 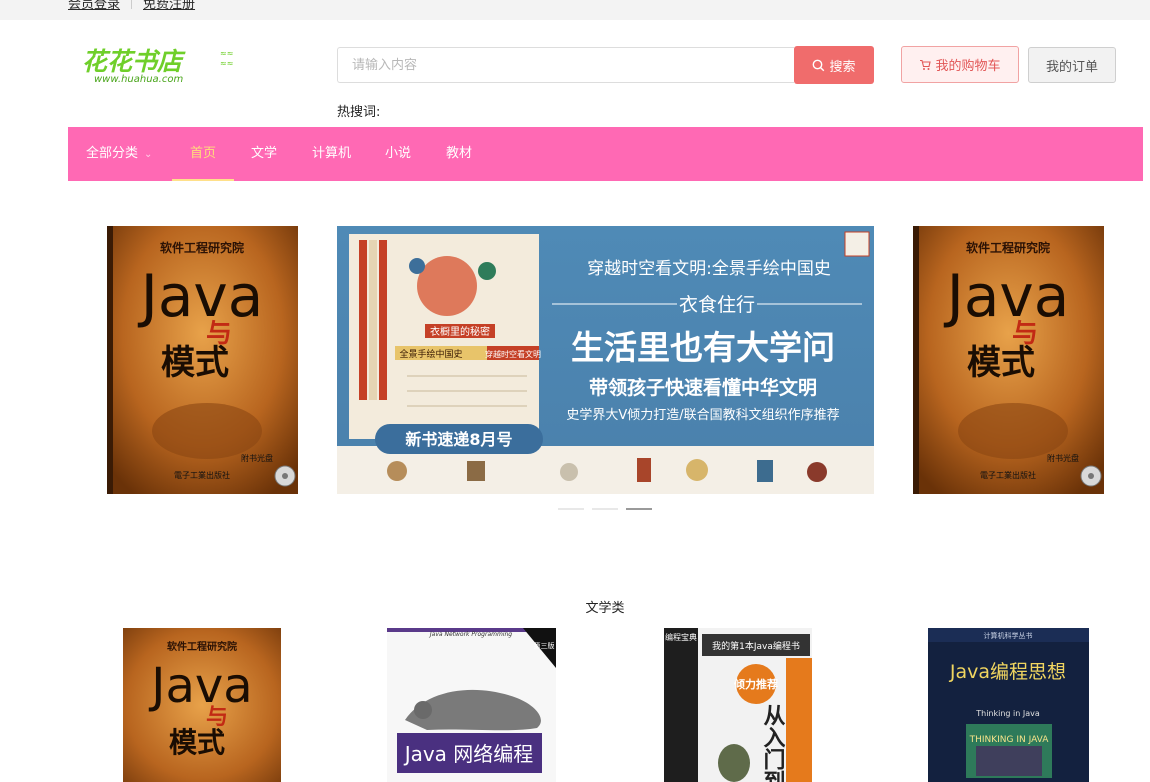 I want to click on section-title: 文学类, so click(x=605, y=608).